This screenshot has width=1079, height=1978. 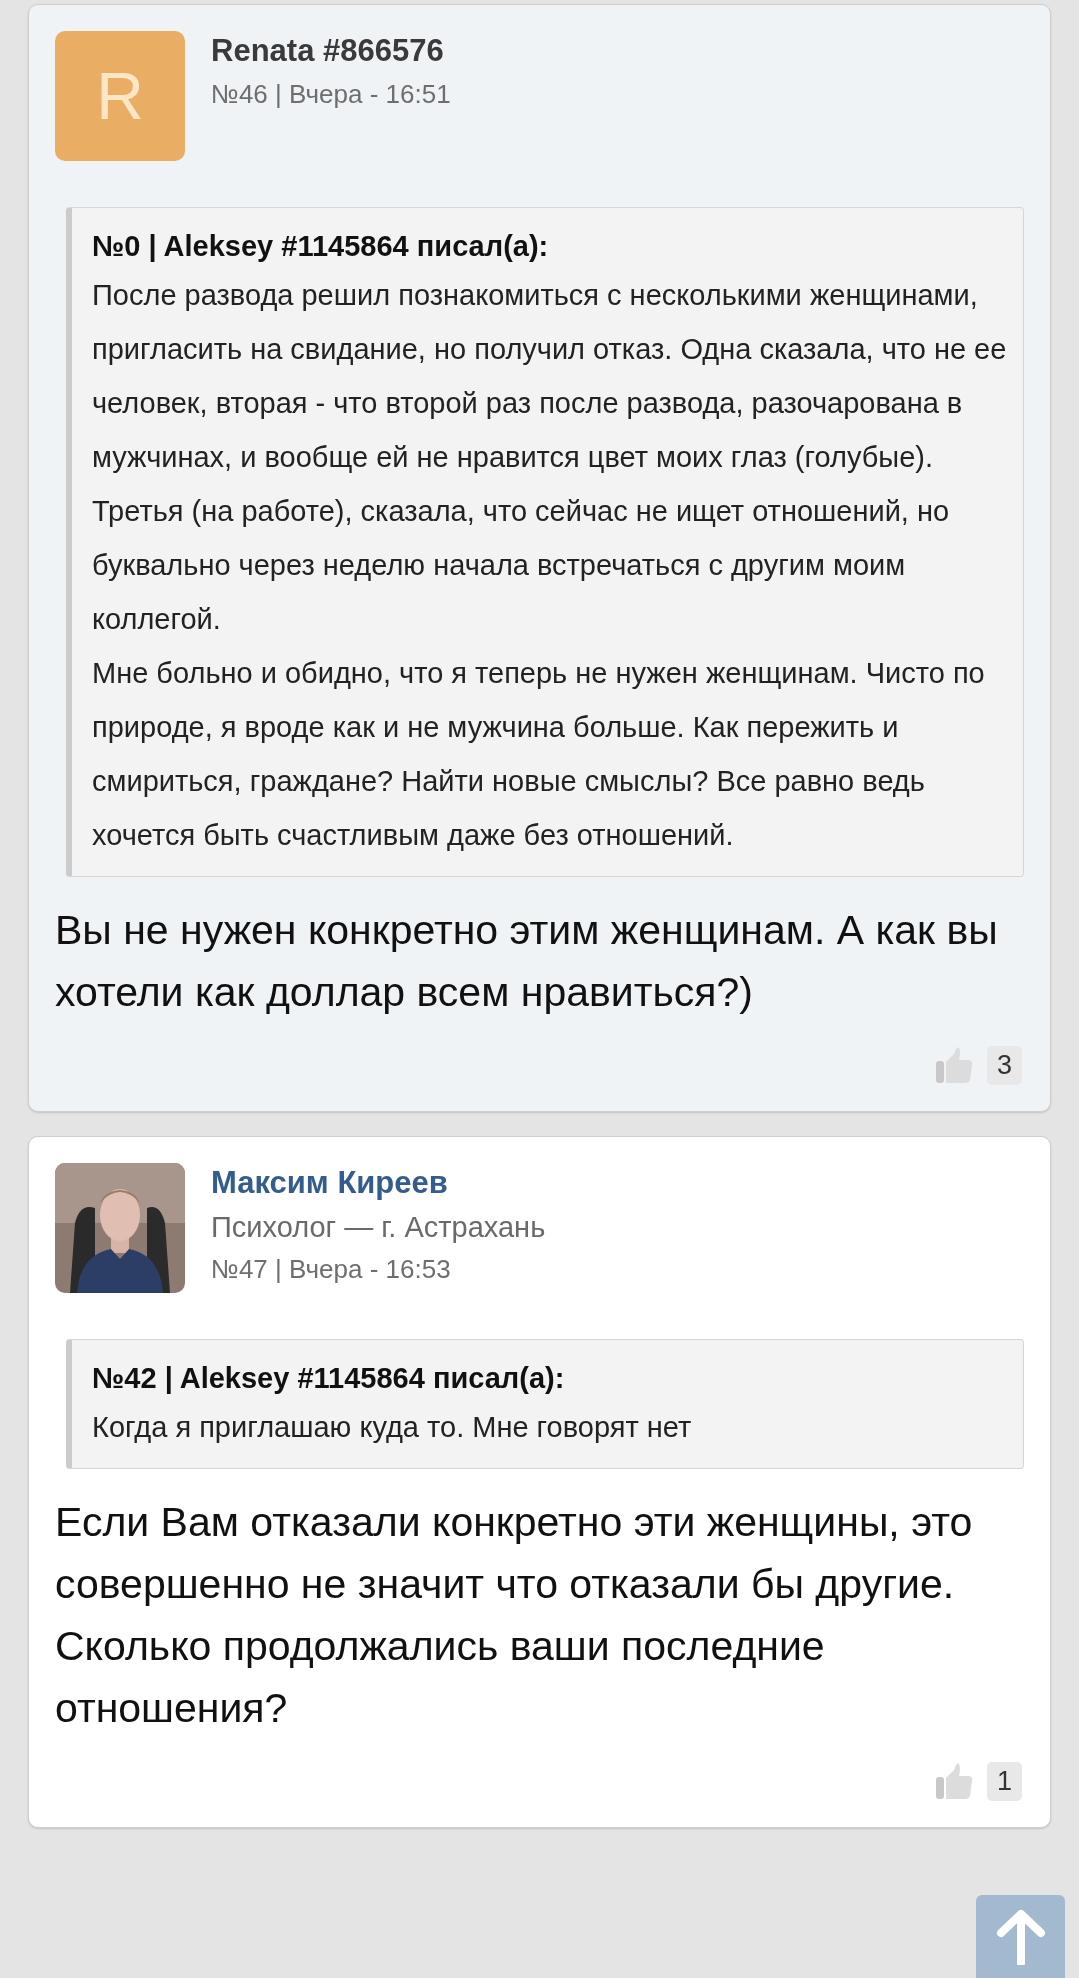 What do you see at coordinates (329, 1378) in the screenshot?
I see `quote-header: №42 | Aleksey #1145864 писал(а):` at bounding box center [329, 1378].